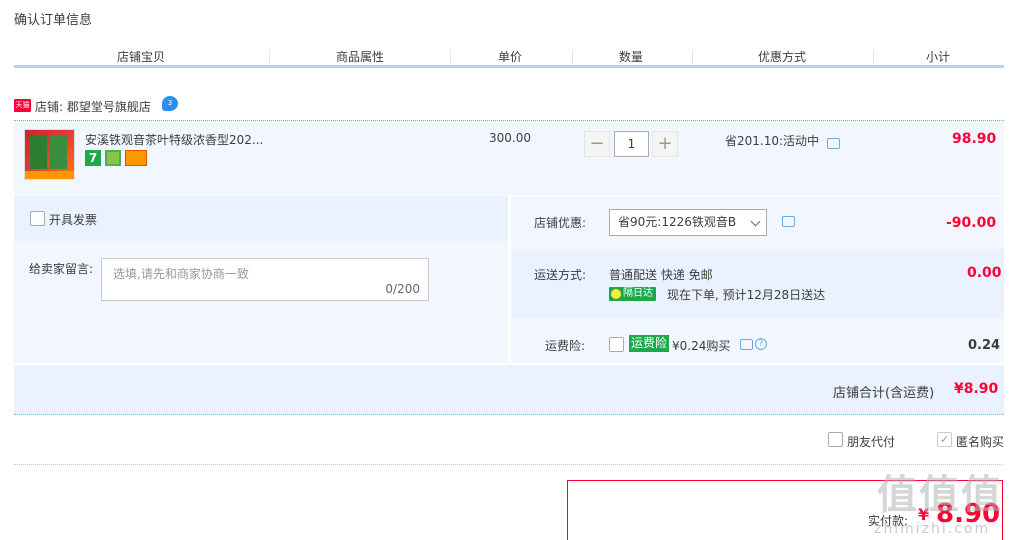 This screenshot has height=540, width=1025. What do you see at coordinates (565, 346) in the screenshot?
I see `insurance-label: 运费险:` at bounding box center [565, 346].